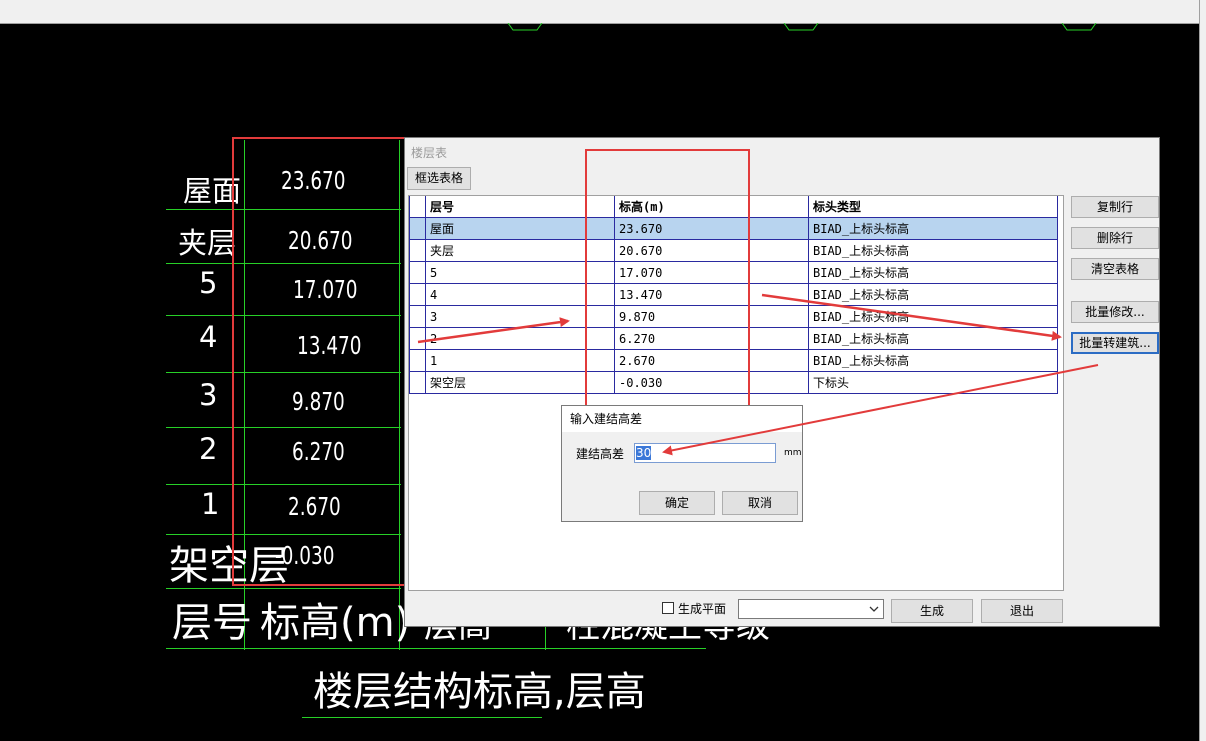  Describe the element at coordinates (668, 608) in the screenshot. I see `generate-plan-checkbox` at that location.